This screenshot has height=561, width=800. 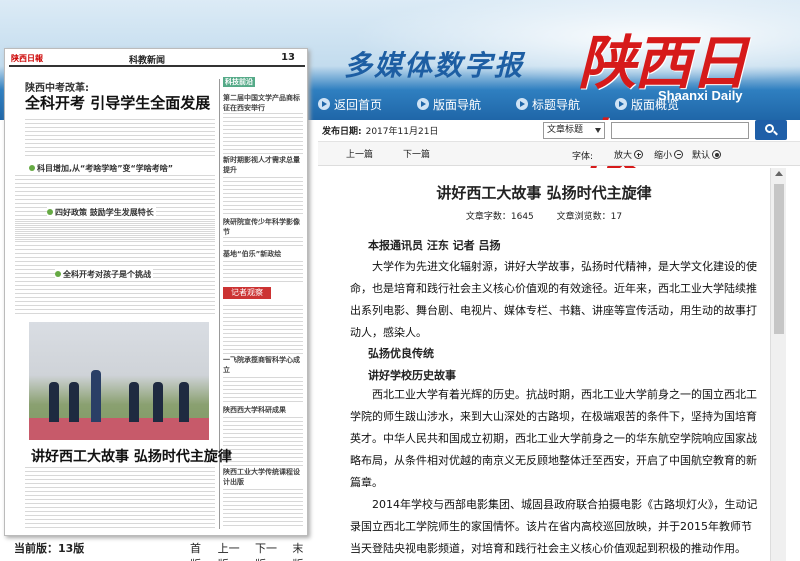 I want to click on paper-tag: 记者观察, so click(x=247, y=293).